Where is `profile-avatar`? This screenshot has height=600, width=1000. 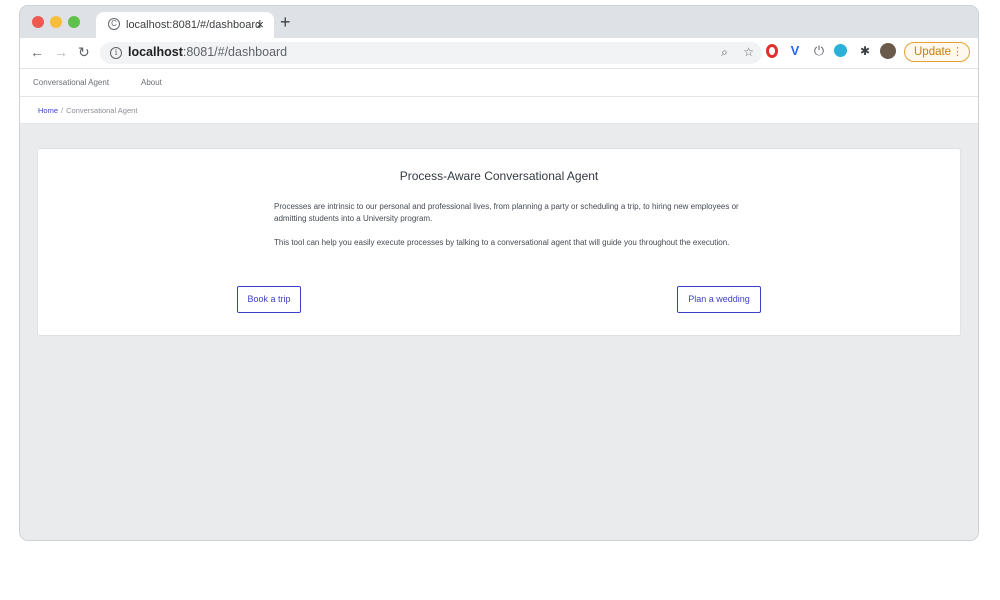 profile-avatar is located at coordinates (888, 51).